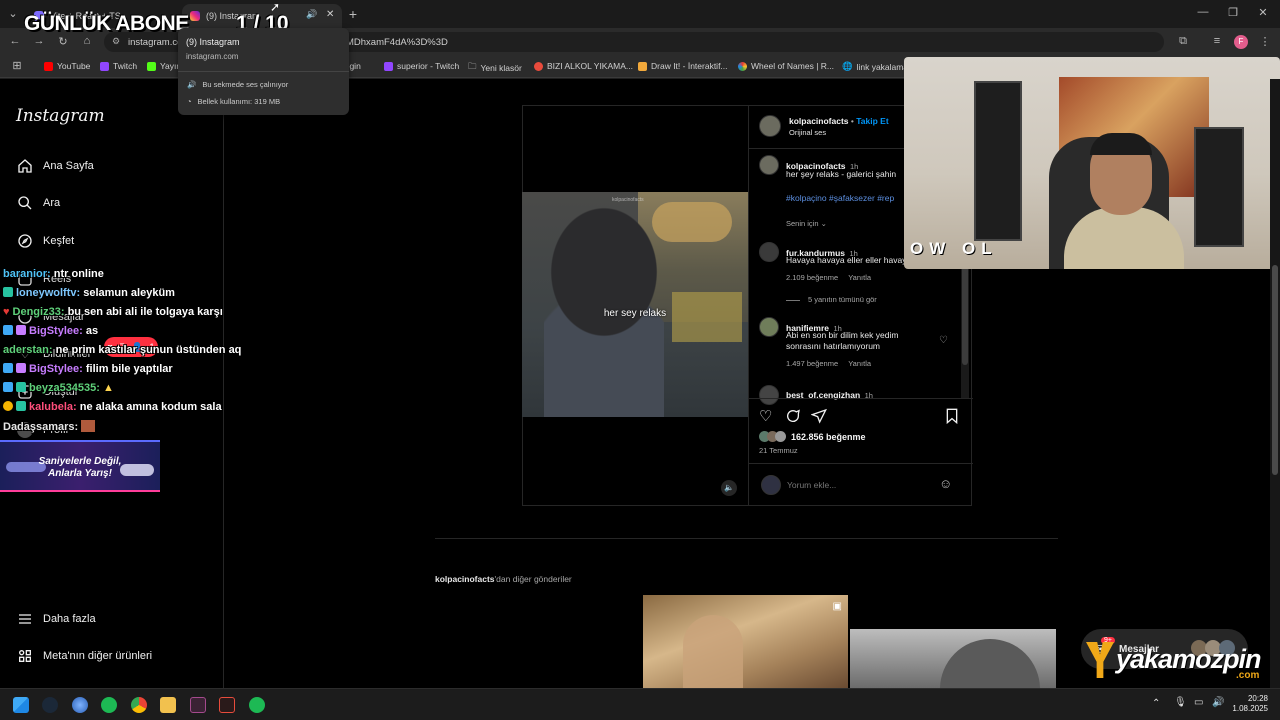  Describe the element at coordinates (818, 418) in the screenshot. I see `share-icon` at that location.